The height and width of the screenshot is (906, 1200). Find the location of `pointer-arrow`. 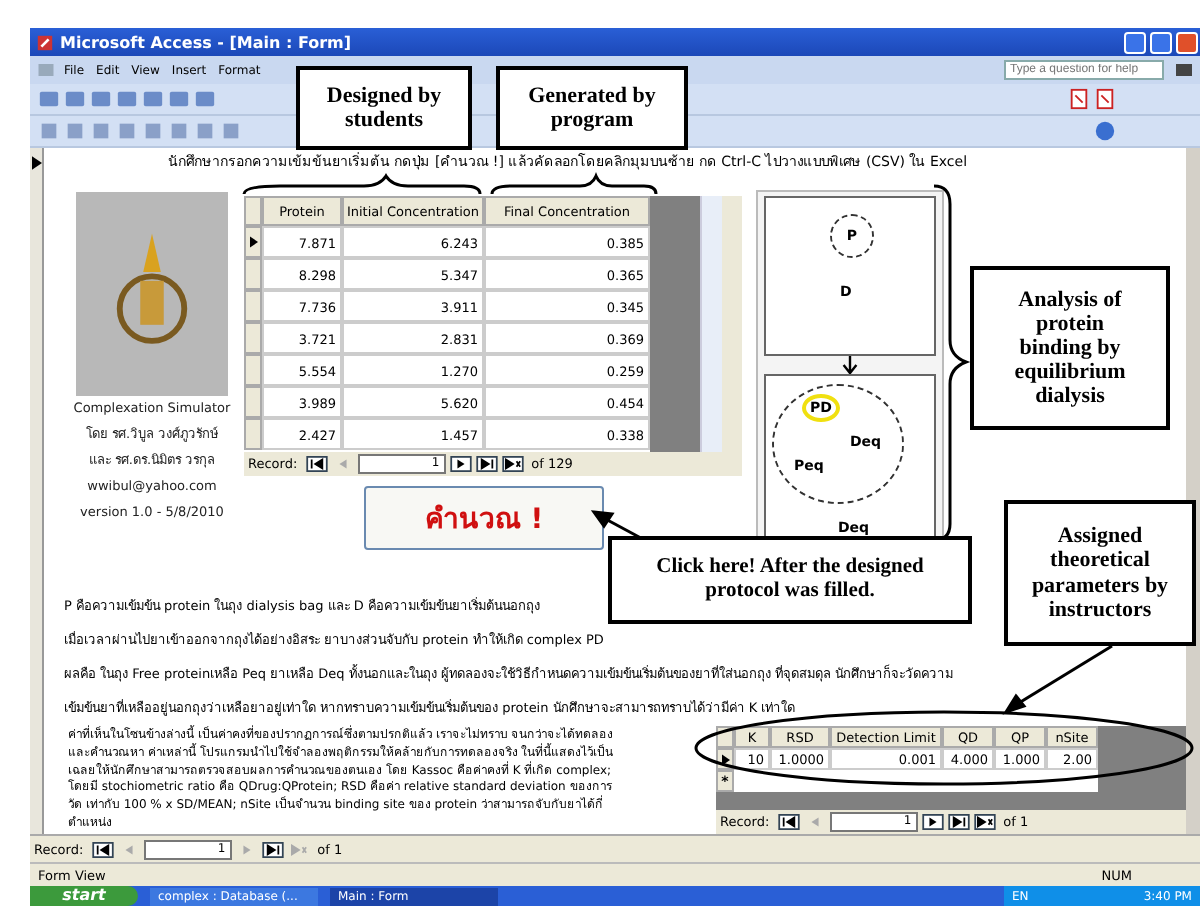

pointer-arrow is located at coordinates (1057, 679).